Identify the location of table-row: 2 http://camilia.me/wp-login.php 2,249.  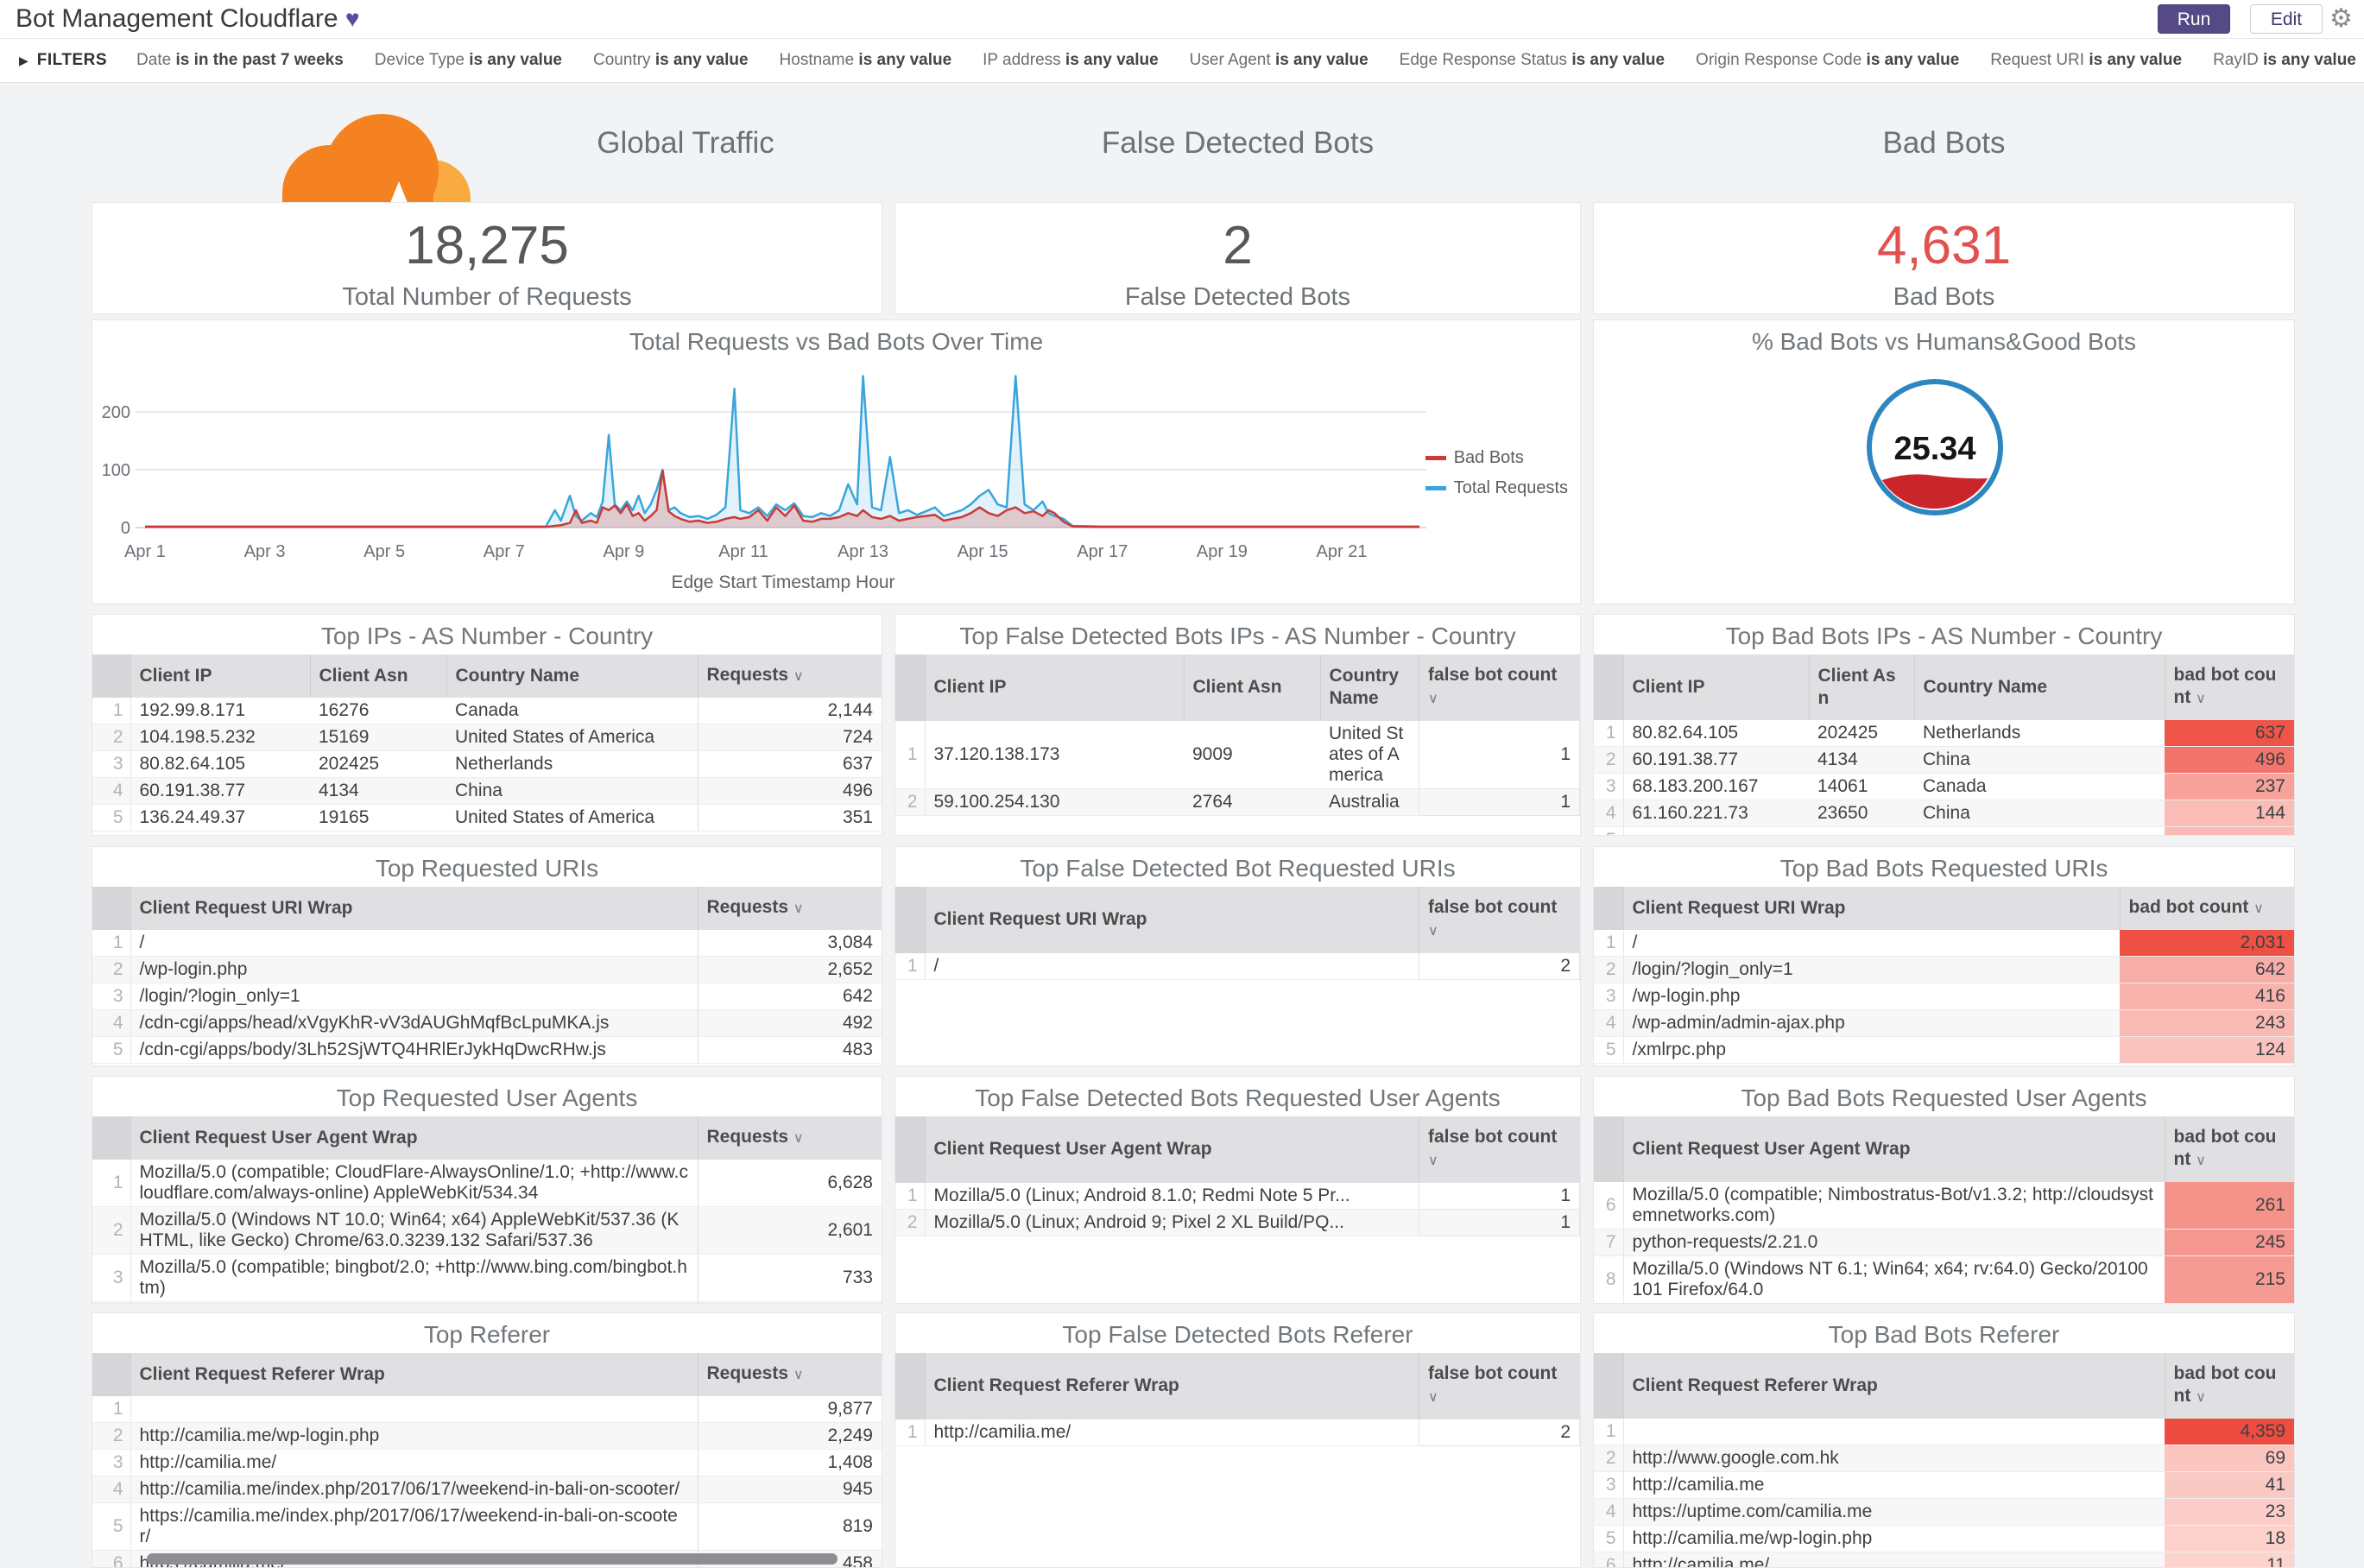
(487, 1436).